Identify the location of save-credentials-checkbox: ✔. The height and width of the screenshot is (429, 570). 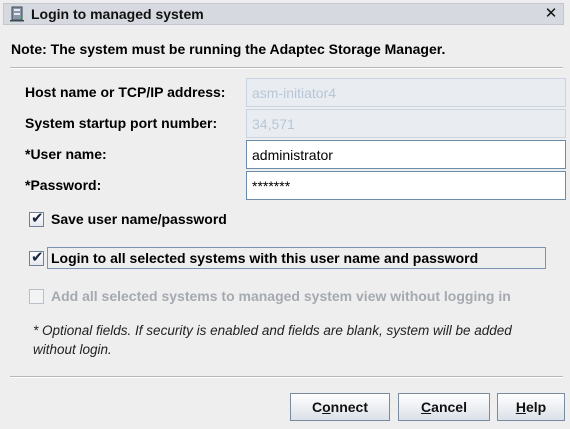
(36, 218).